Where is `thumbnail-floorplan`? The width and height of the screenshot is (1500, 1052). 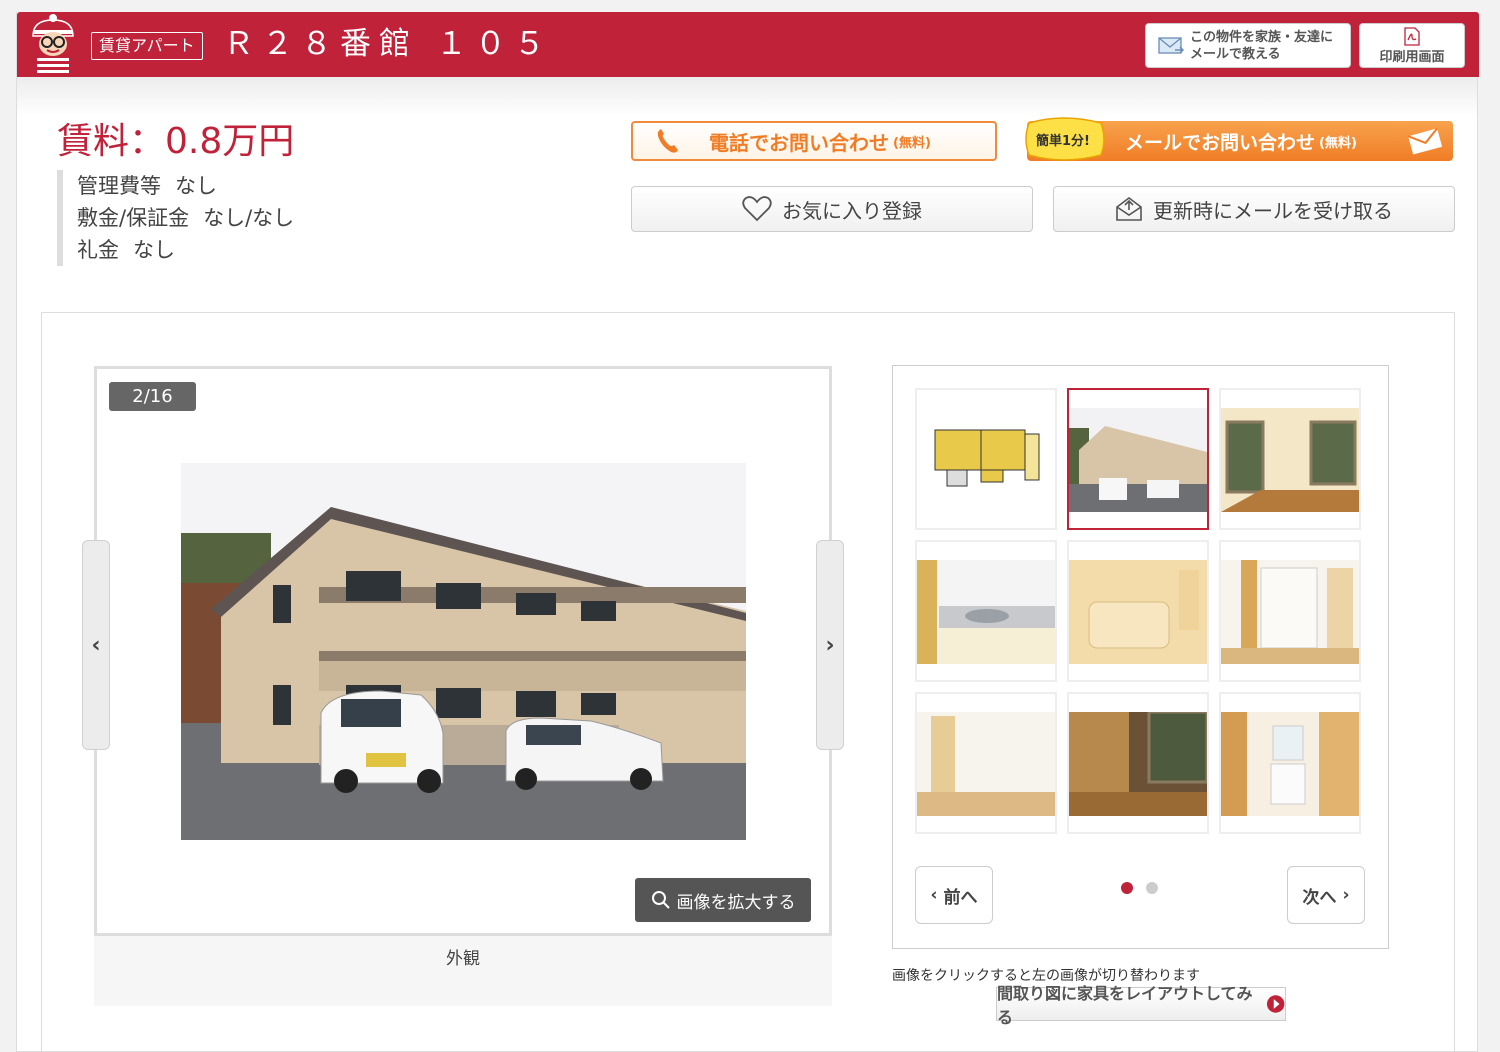
thumbnail-floorplan is located at coordinates (986, 459).